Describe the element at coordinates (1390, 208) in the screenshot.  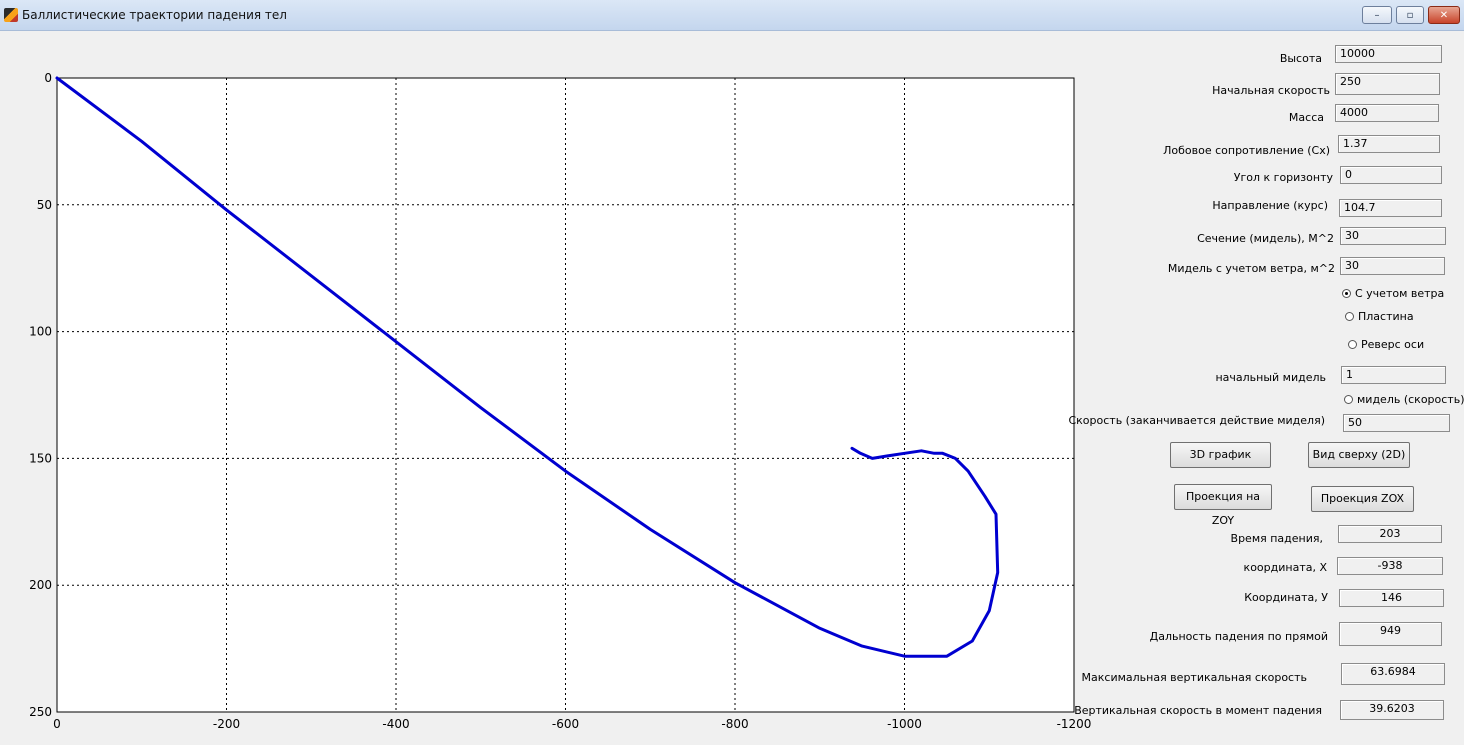
I see `course-field: 104.7` at that location.